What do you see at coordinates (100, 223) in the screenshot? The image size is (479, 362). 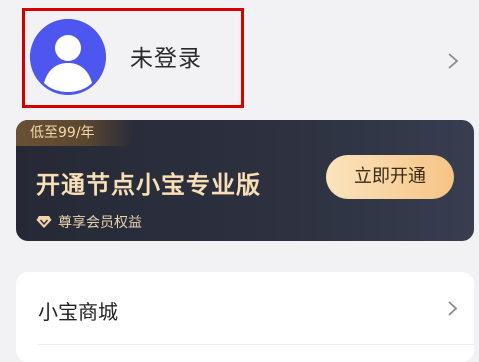 I see `benefit-label: 尊享会员权益` at bounding box center [100, 223].